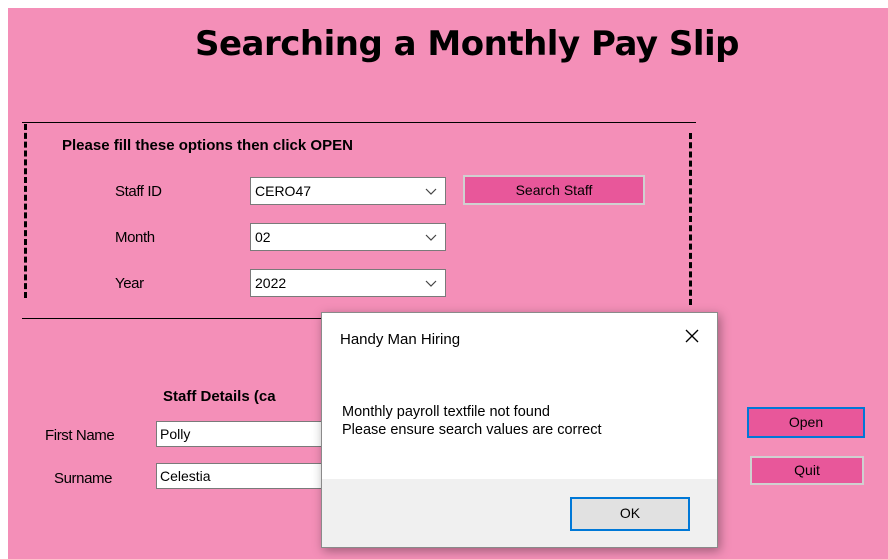 The image size is (888, 559). Describe the element at coordinates (135, 237) in the screenshot. I see `month-label: Month` at that location.